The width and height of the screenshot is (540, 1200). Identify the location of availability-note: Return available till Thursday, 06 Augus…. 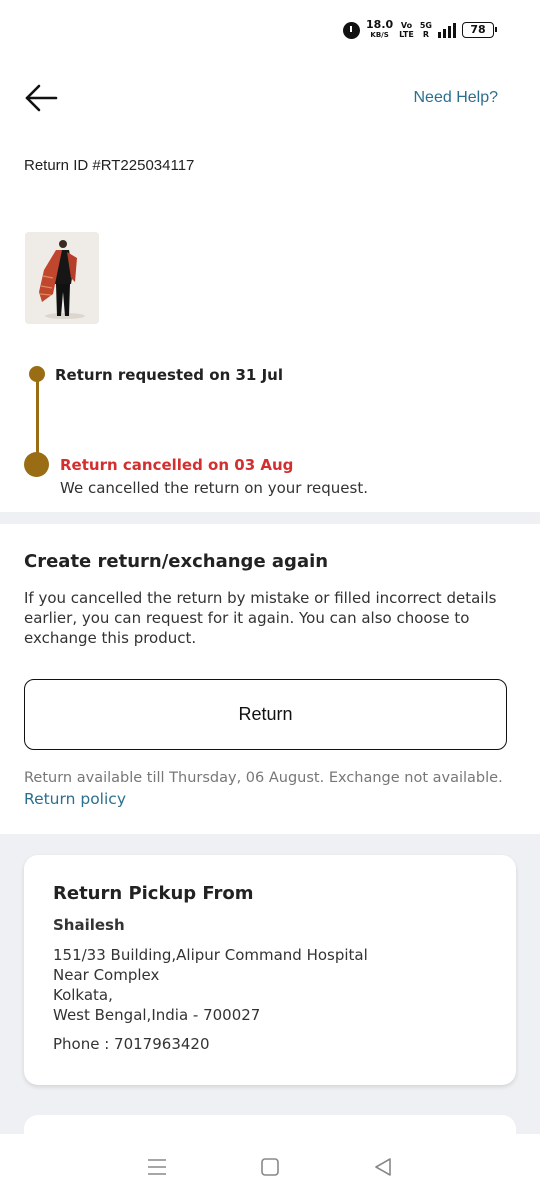
(263, 778).